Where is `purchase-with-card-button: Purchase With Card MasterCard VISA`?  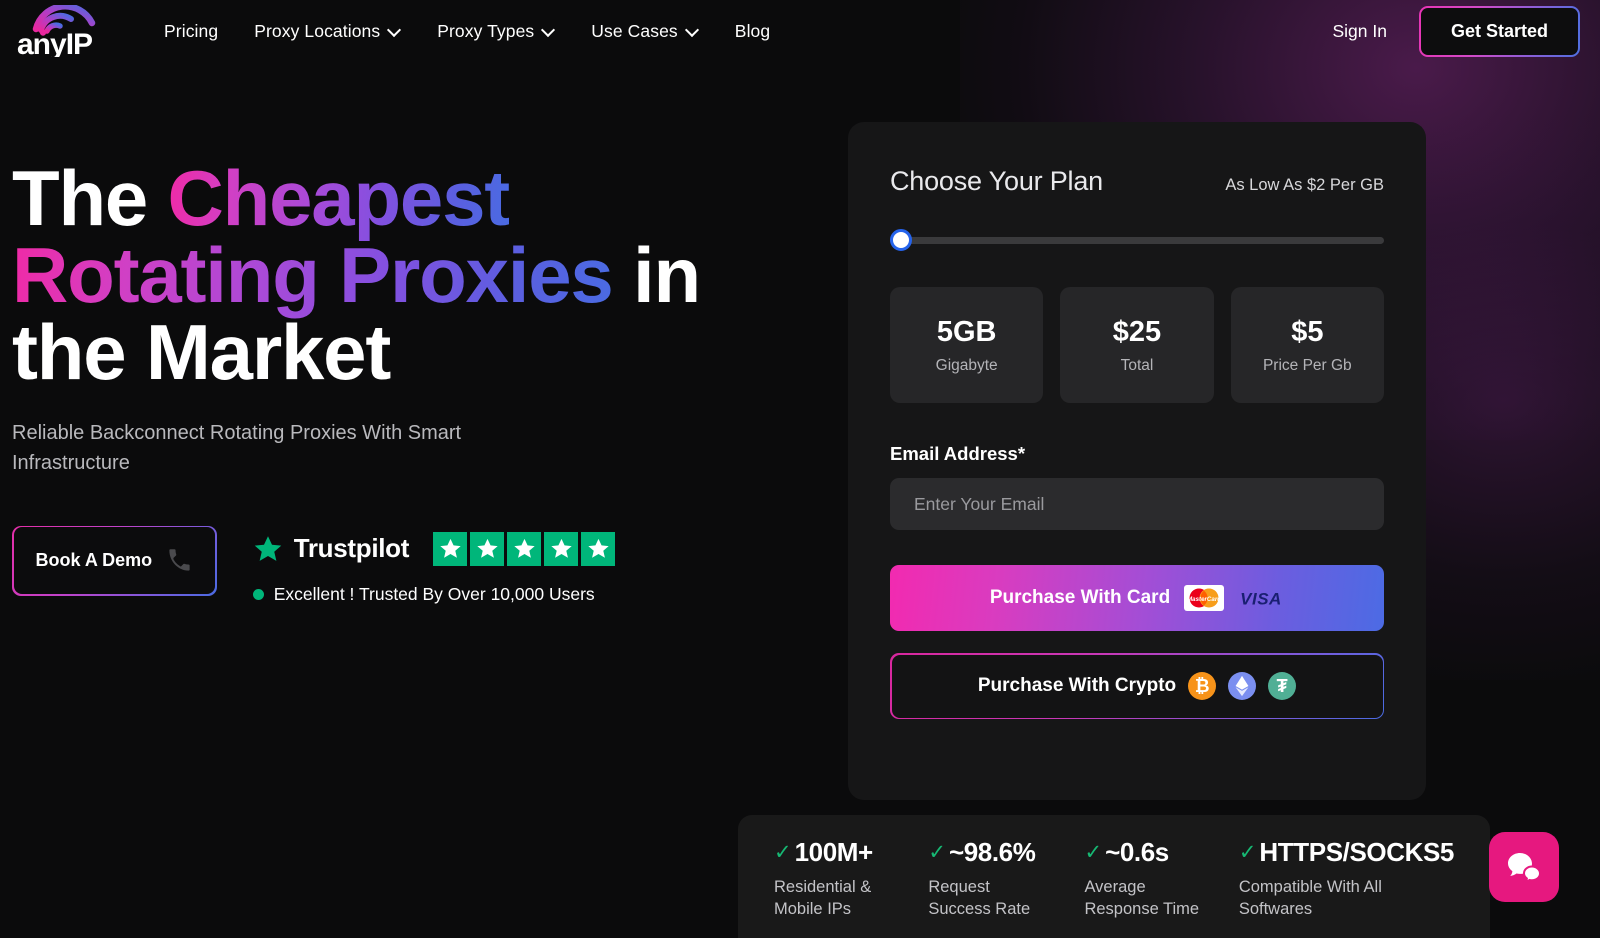
purchase-with-card-button: Purchase With Card MasterCard VISA is located at coordinates (1137, 598).